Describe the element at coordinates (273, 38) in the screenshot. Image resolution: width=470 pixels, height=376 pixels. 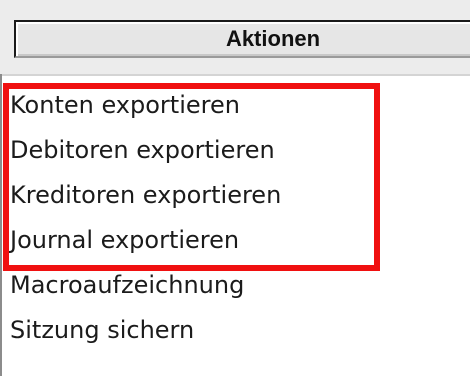
I see `actions-column-header-label: Aktionen` at that location.